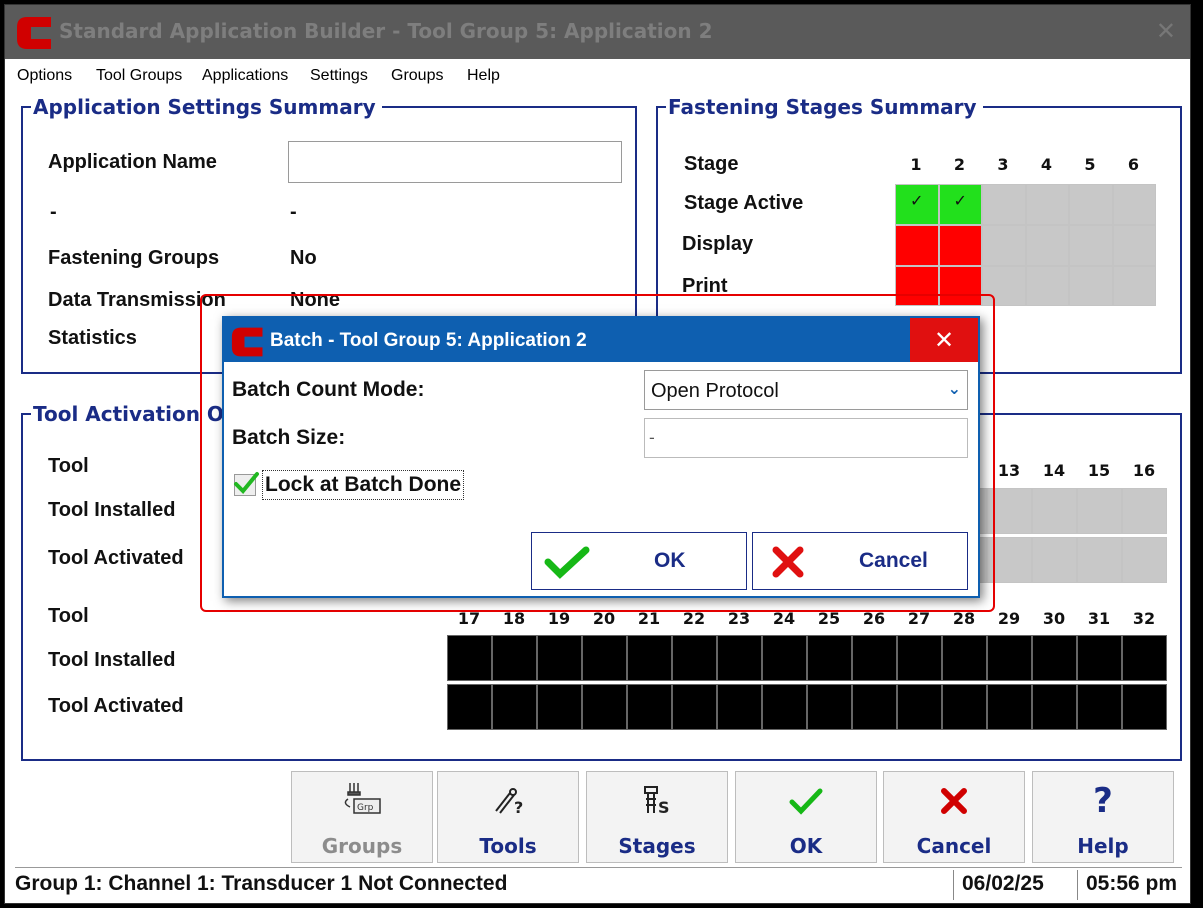 This screenshot has width=1203, height=908. What do you see at coordinates (954, 846) in the screenshot?
I see `cancel-button-label: Cancel` at bounding box center [954, 846].